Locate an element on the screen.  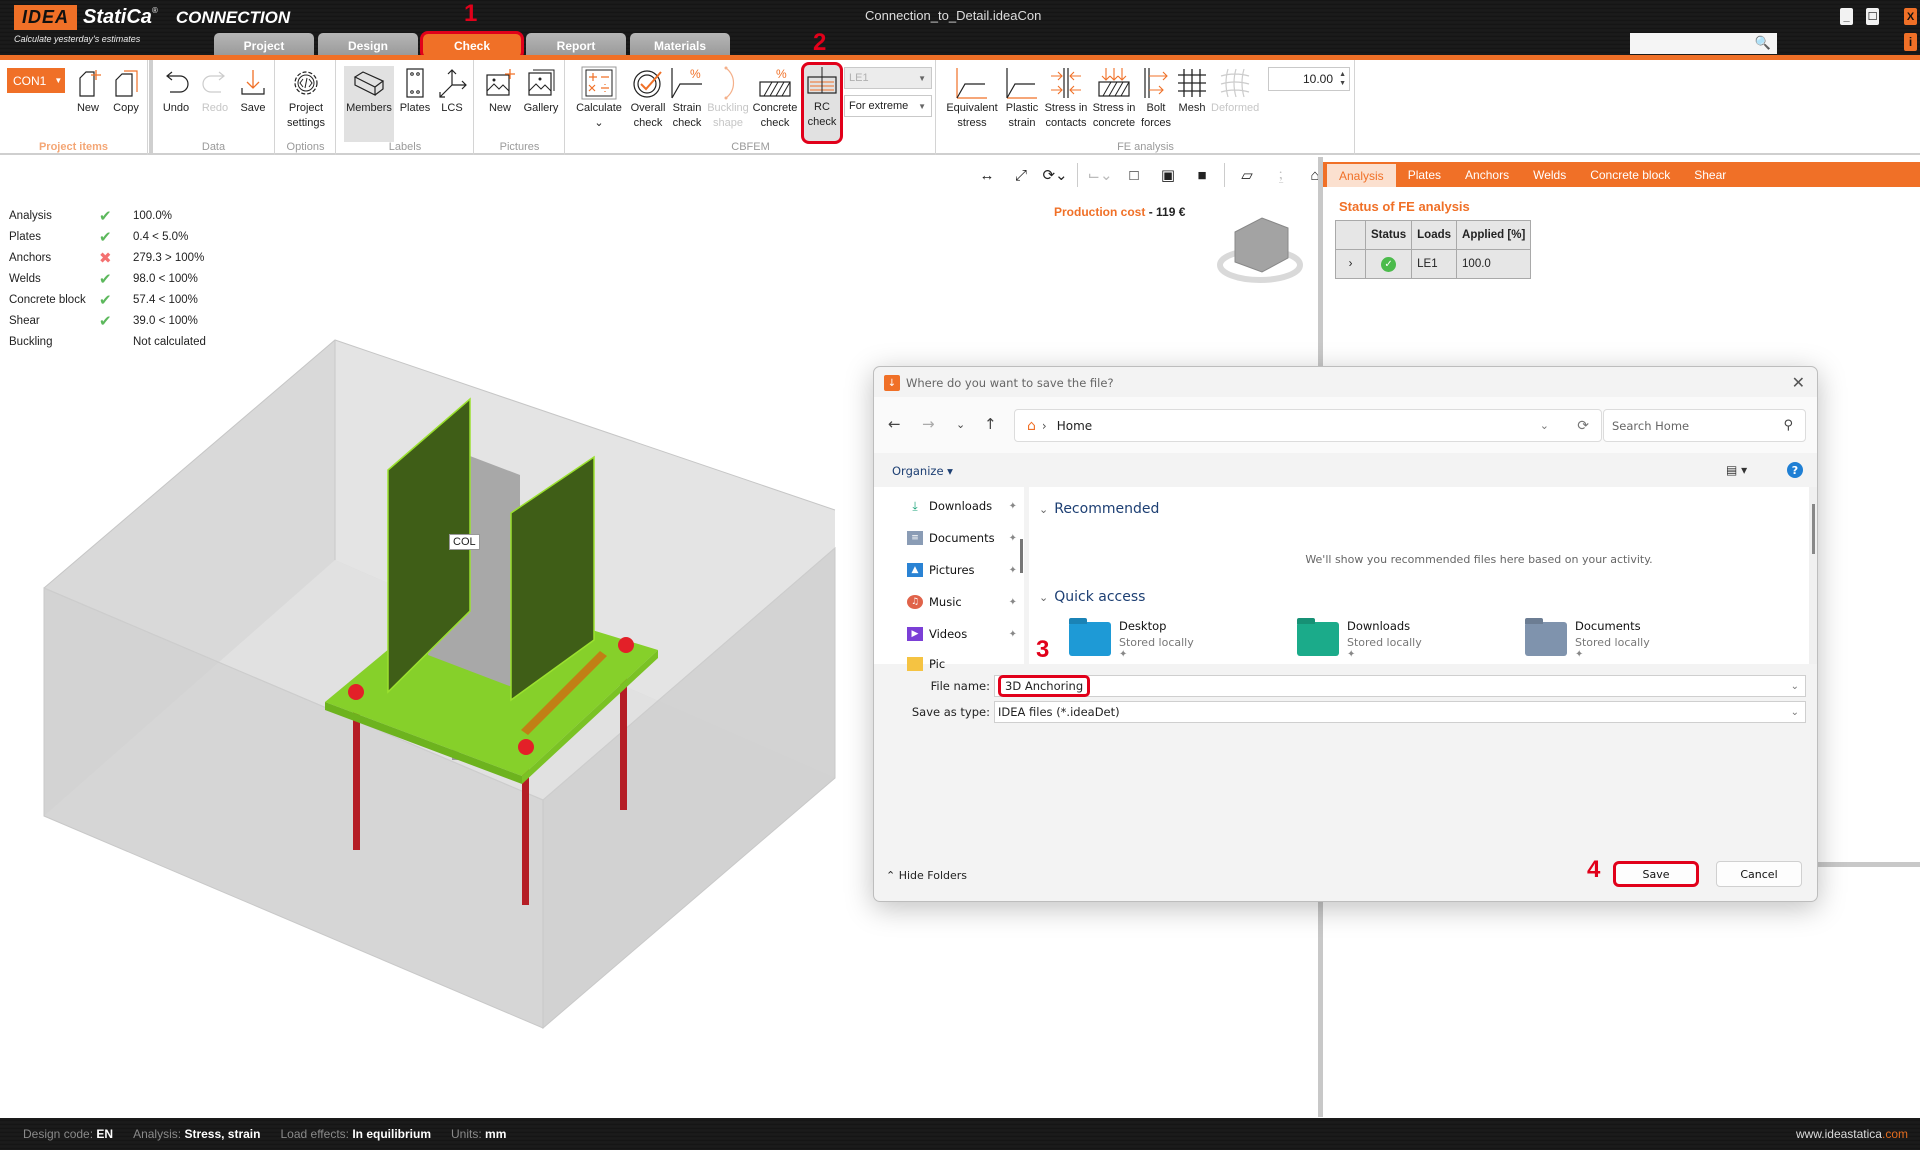
buckling-shape-button: Buckling shape is located at coordinates (728, 98).